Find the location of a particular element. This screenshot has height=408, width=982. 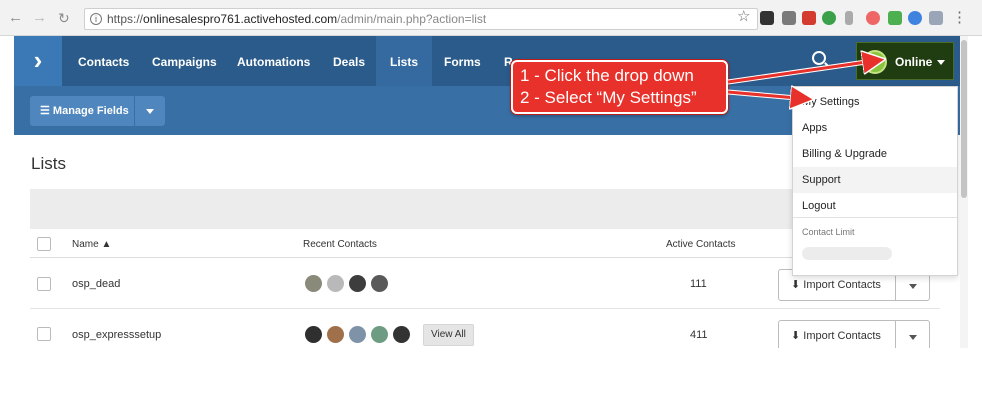

list-name: osp_expresssetup is located at coordinates (116, 335).